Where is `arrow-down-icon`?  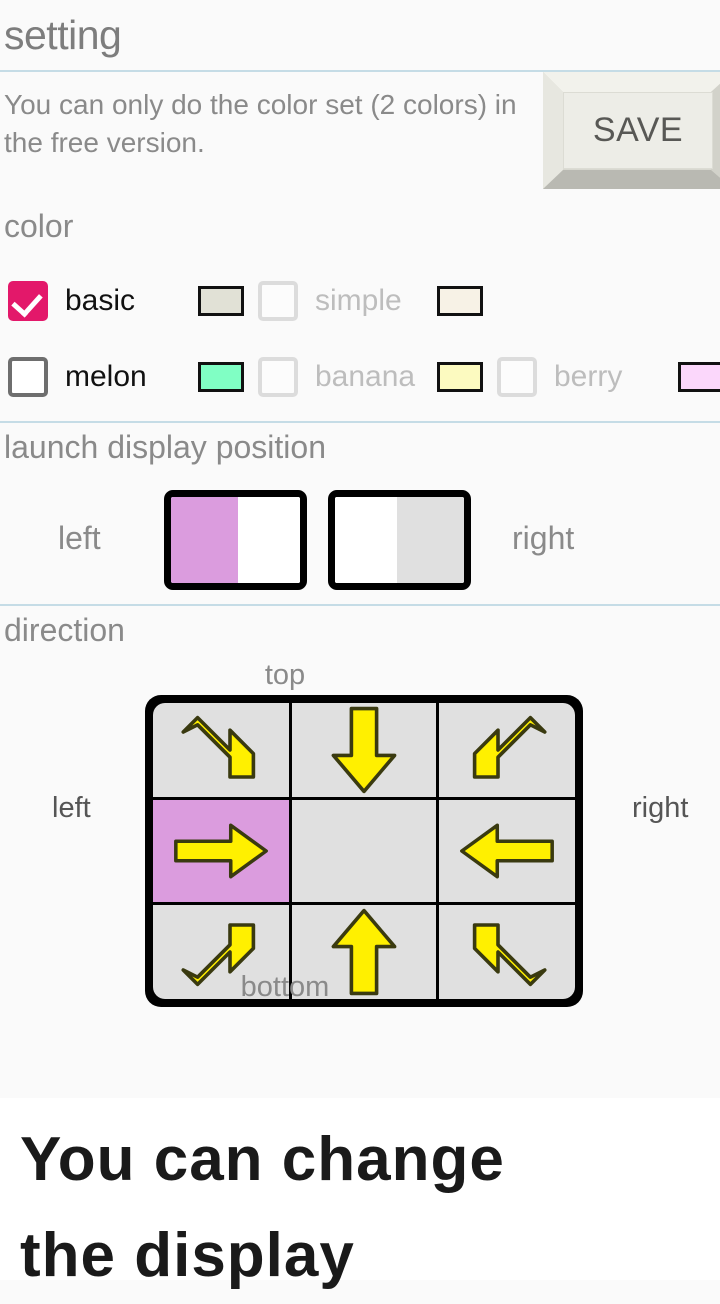
arrow-down-icon is located at coordinates (364, 750).